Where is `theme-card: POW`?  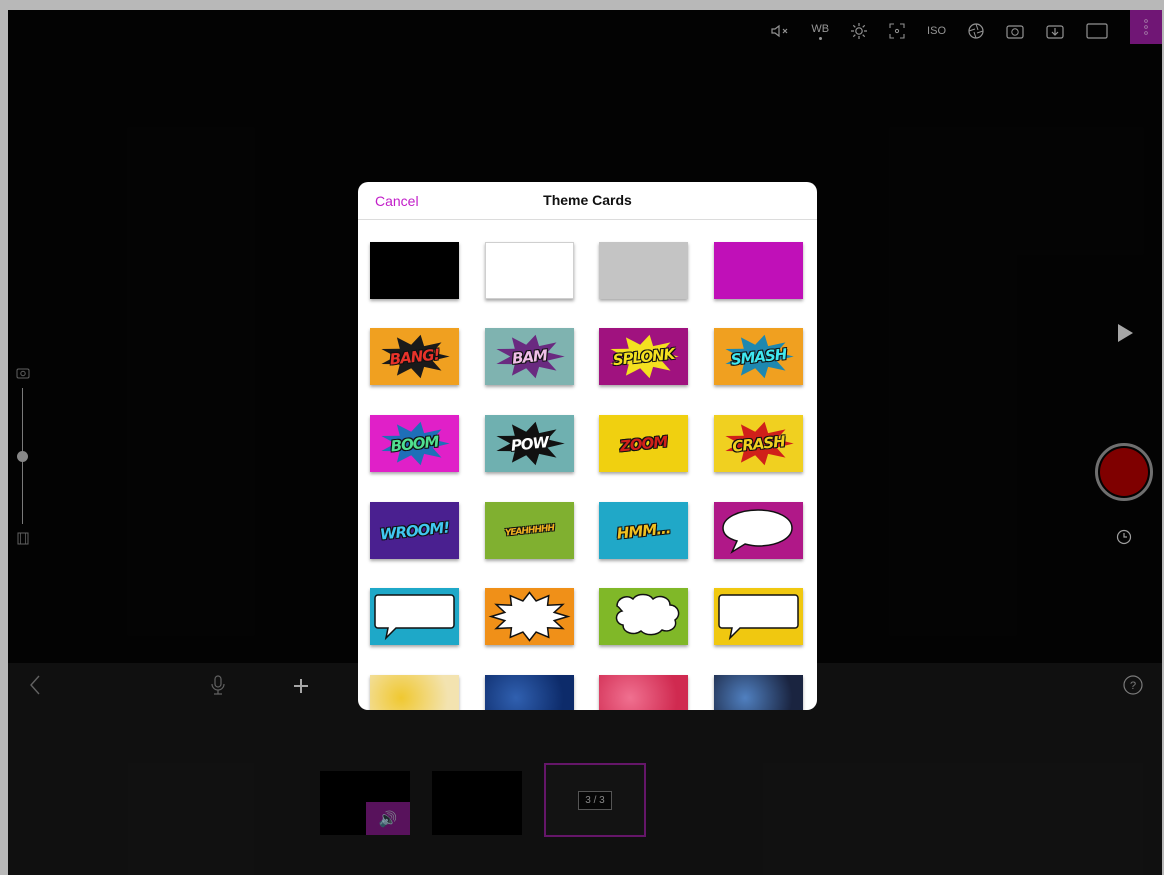 theme-card: POW is located at coordinates (529, 443).